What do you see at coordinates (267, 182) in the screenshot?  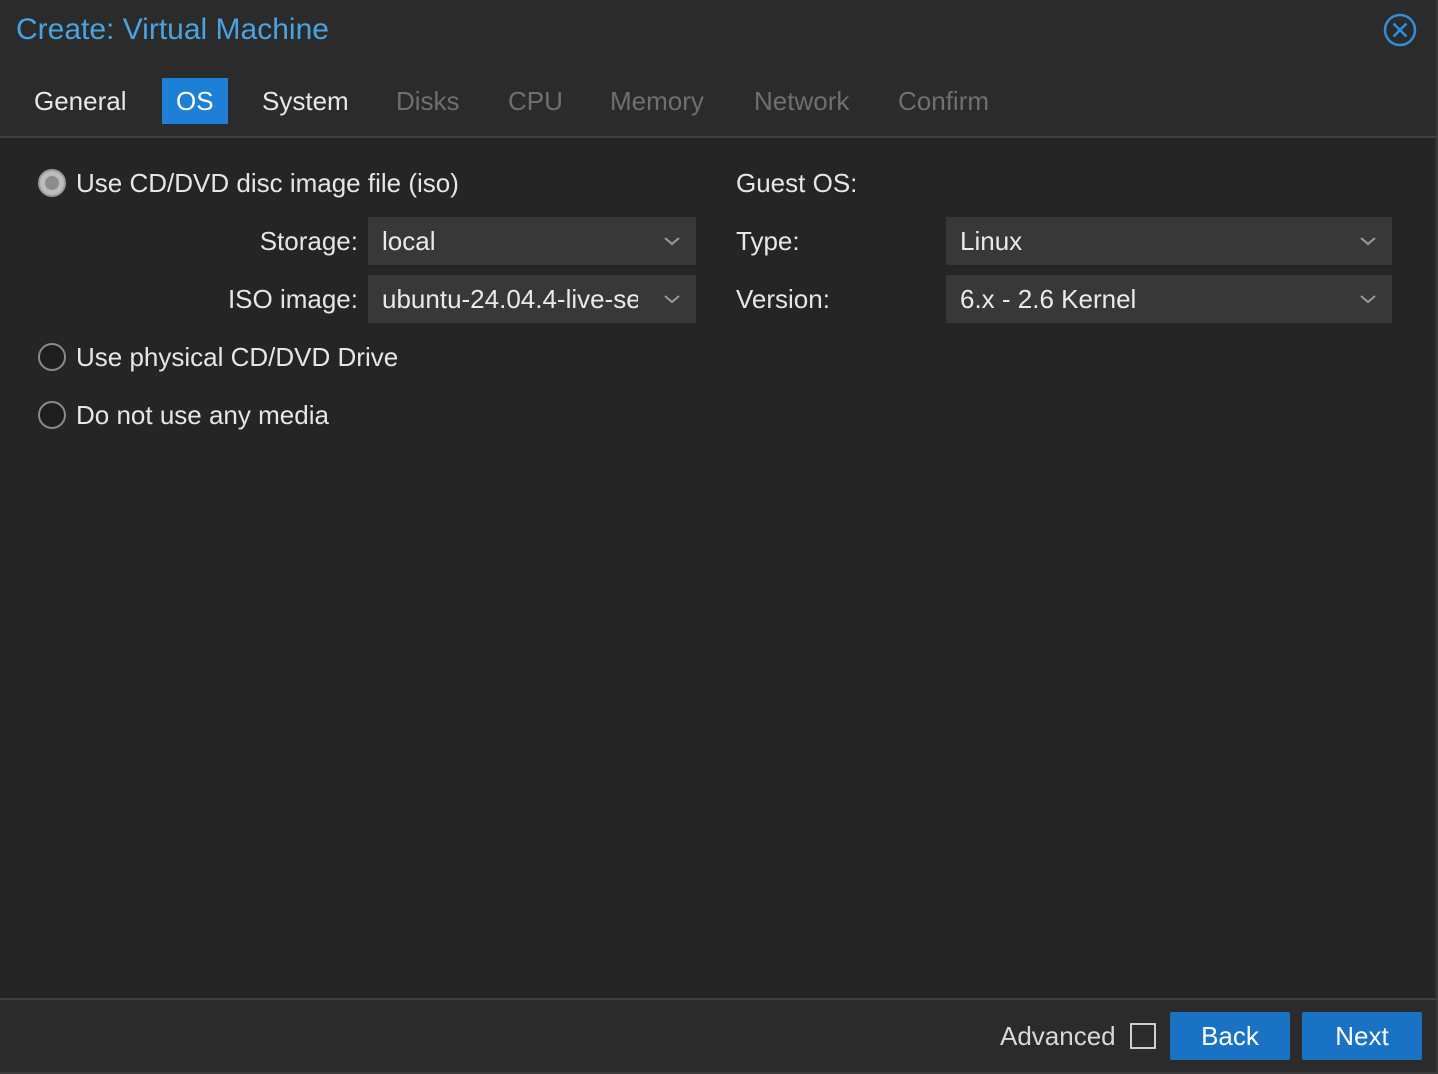 I see `iso-radio-label: Use CD/DVD disc image file (iso)` at bounding box center [267, 182].